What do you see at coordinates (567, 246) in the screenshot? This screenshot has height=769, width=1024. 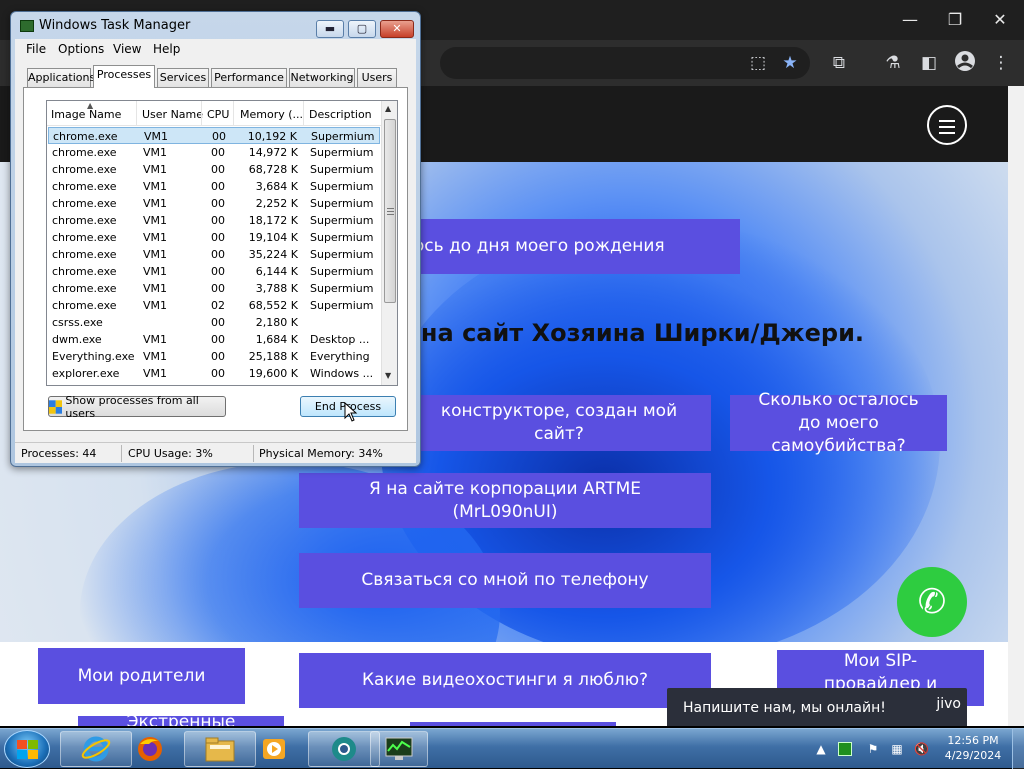 I see `birthday-countdown-button: лось до дня моего рождения` at bounding box center [567, 246].